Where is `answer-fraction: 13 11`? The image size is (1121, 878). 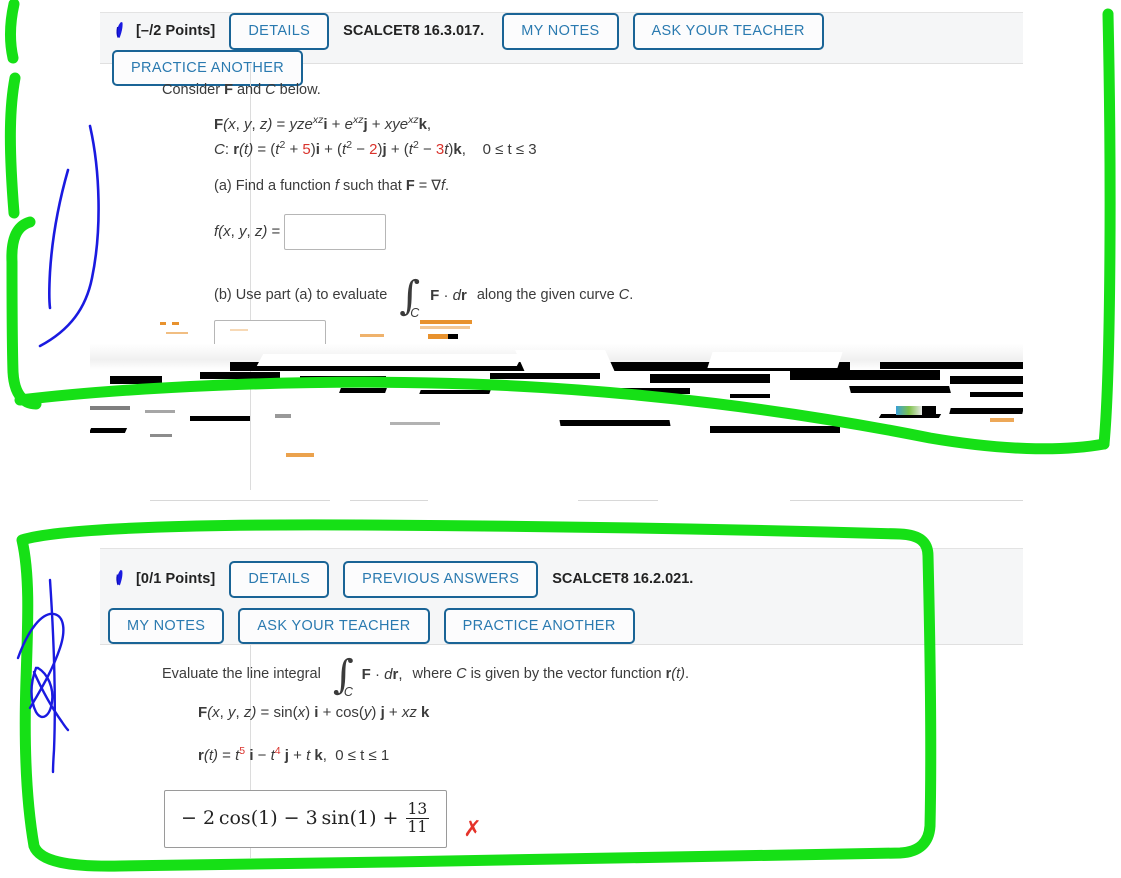 answer-fraction: 13 11 is located at coordinates (417, 818).